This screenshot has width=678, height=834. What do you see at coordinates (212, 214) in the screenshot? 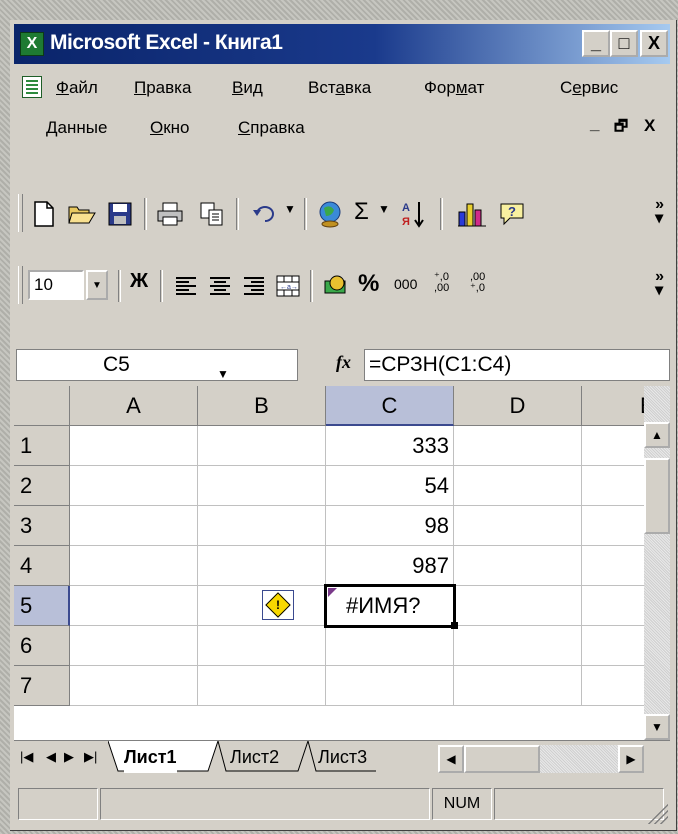
I see `copy-icon` at bounding box center [212, 214].